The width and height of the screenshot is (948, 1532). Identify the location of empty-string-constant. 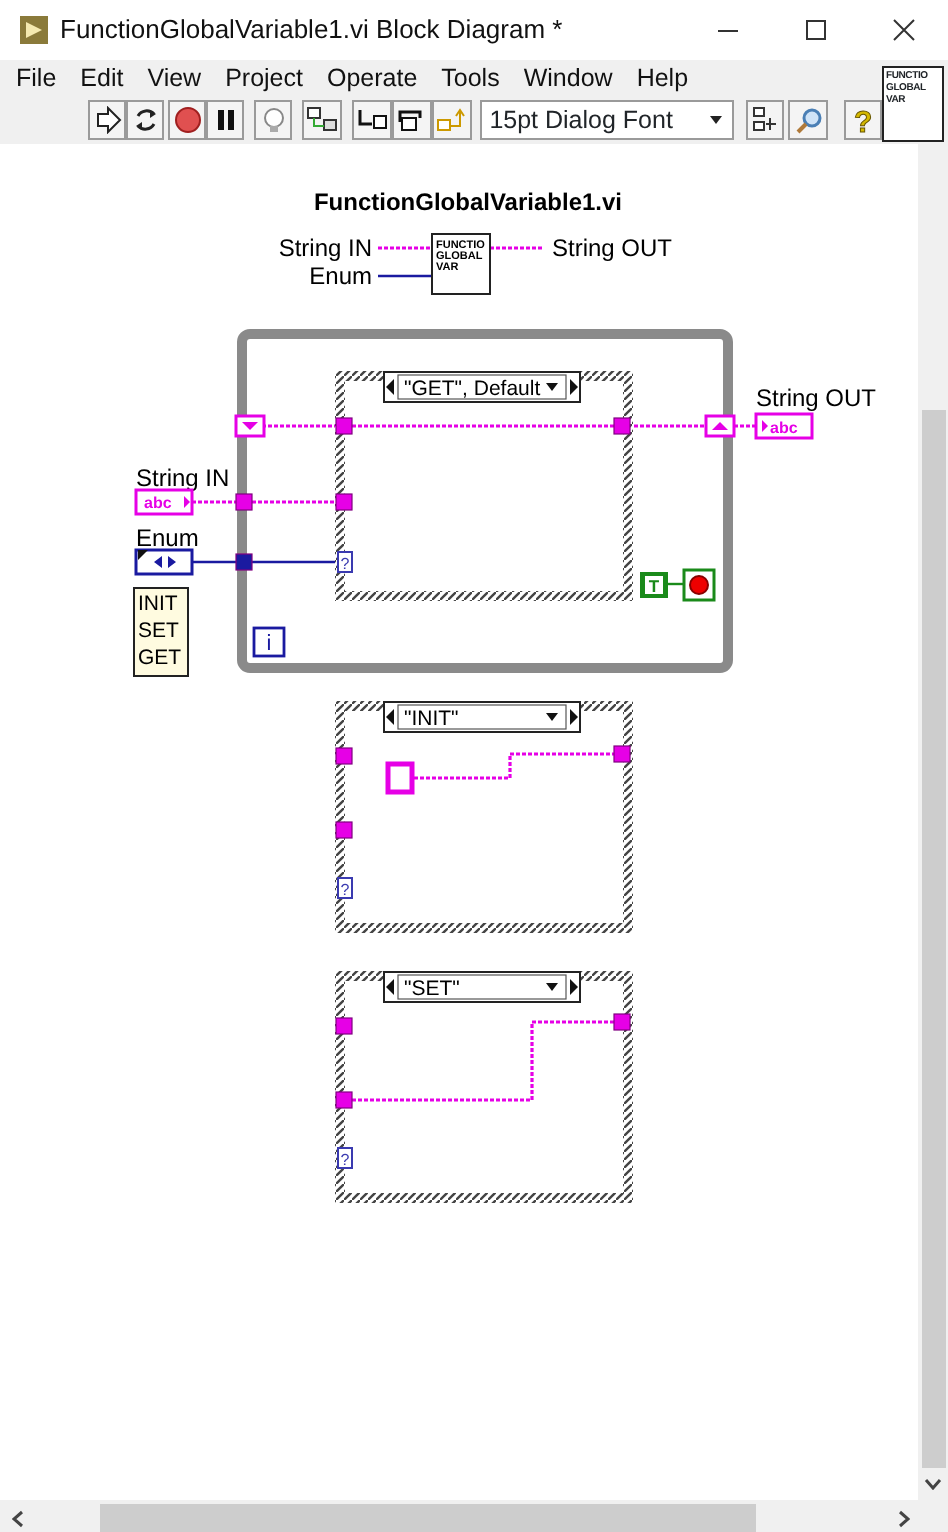
(400, 778).